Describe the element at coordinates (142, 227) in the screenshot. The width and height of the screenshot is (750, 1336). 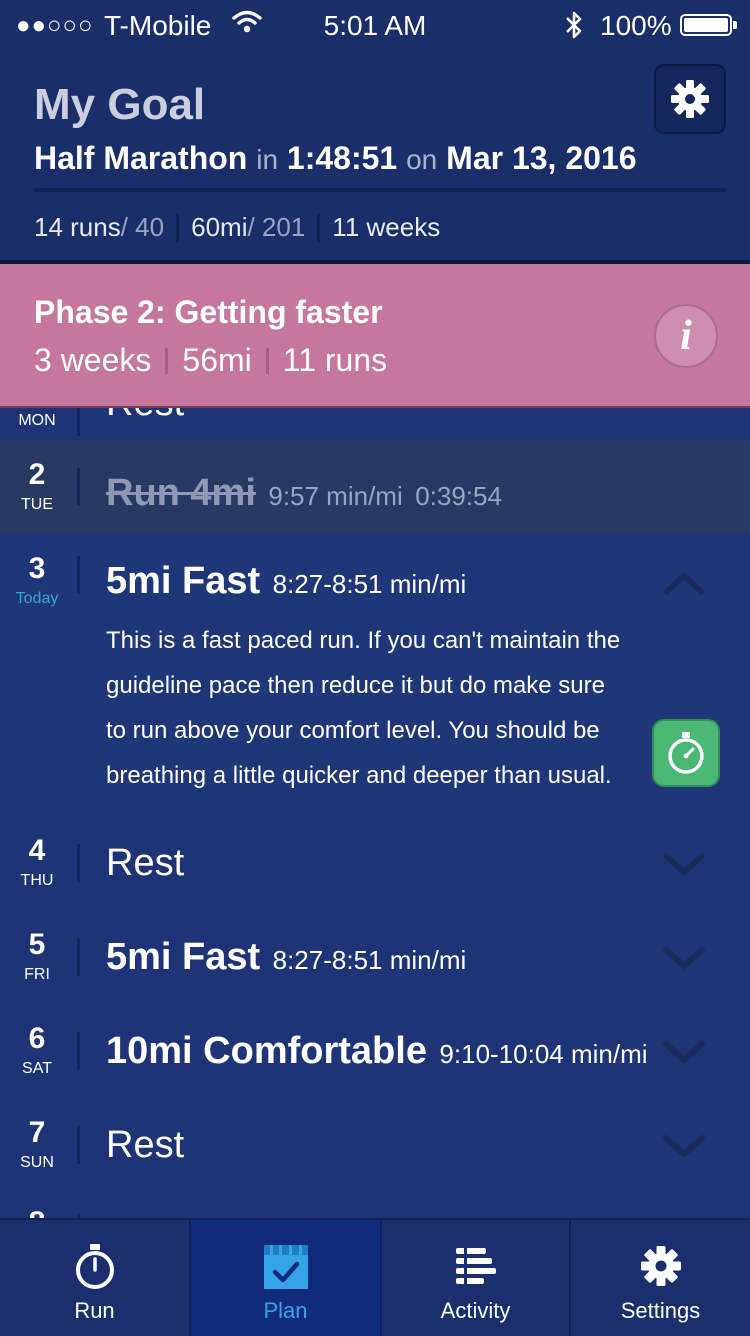
I see `runs-total: / 40` at that location.